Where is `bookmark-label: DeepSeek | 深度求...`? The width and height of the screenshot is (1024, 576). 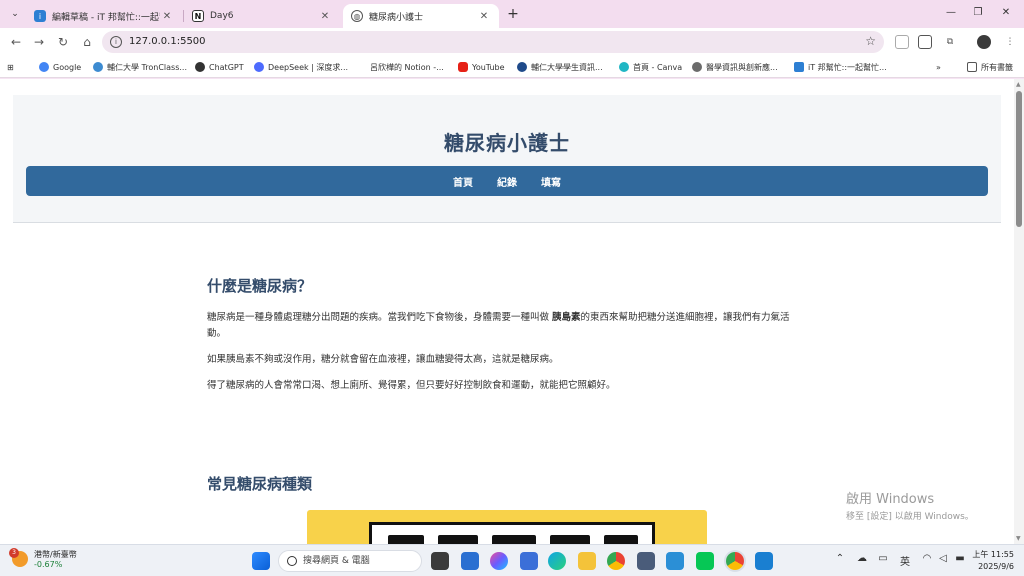
bookmark-label: DeepSeek | 深度求... is located at coordinates (308, 67).